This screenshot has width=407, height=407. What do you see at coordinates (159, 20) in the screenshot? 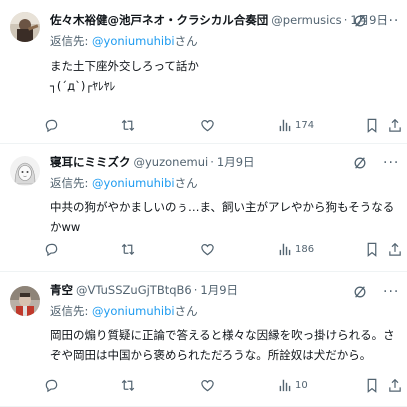
I see `display-name: 佐々木裕健@池戸ネオ・クラシカル合奏団` at bounding box center [159, 20].